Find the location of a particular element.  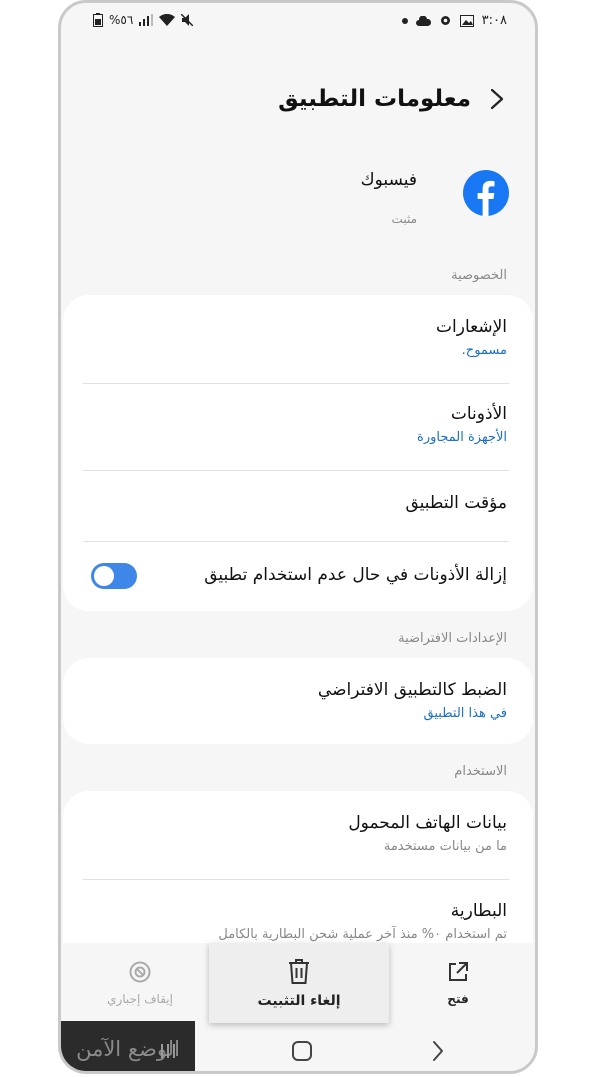

cloud-icon is located at coordinates (423, 20).